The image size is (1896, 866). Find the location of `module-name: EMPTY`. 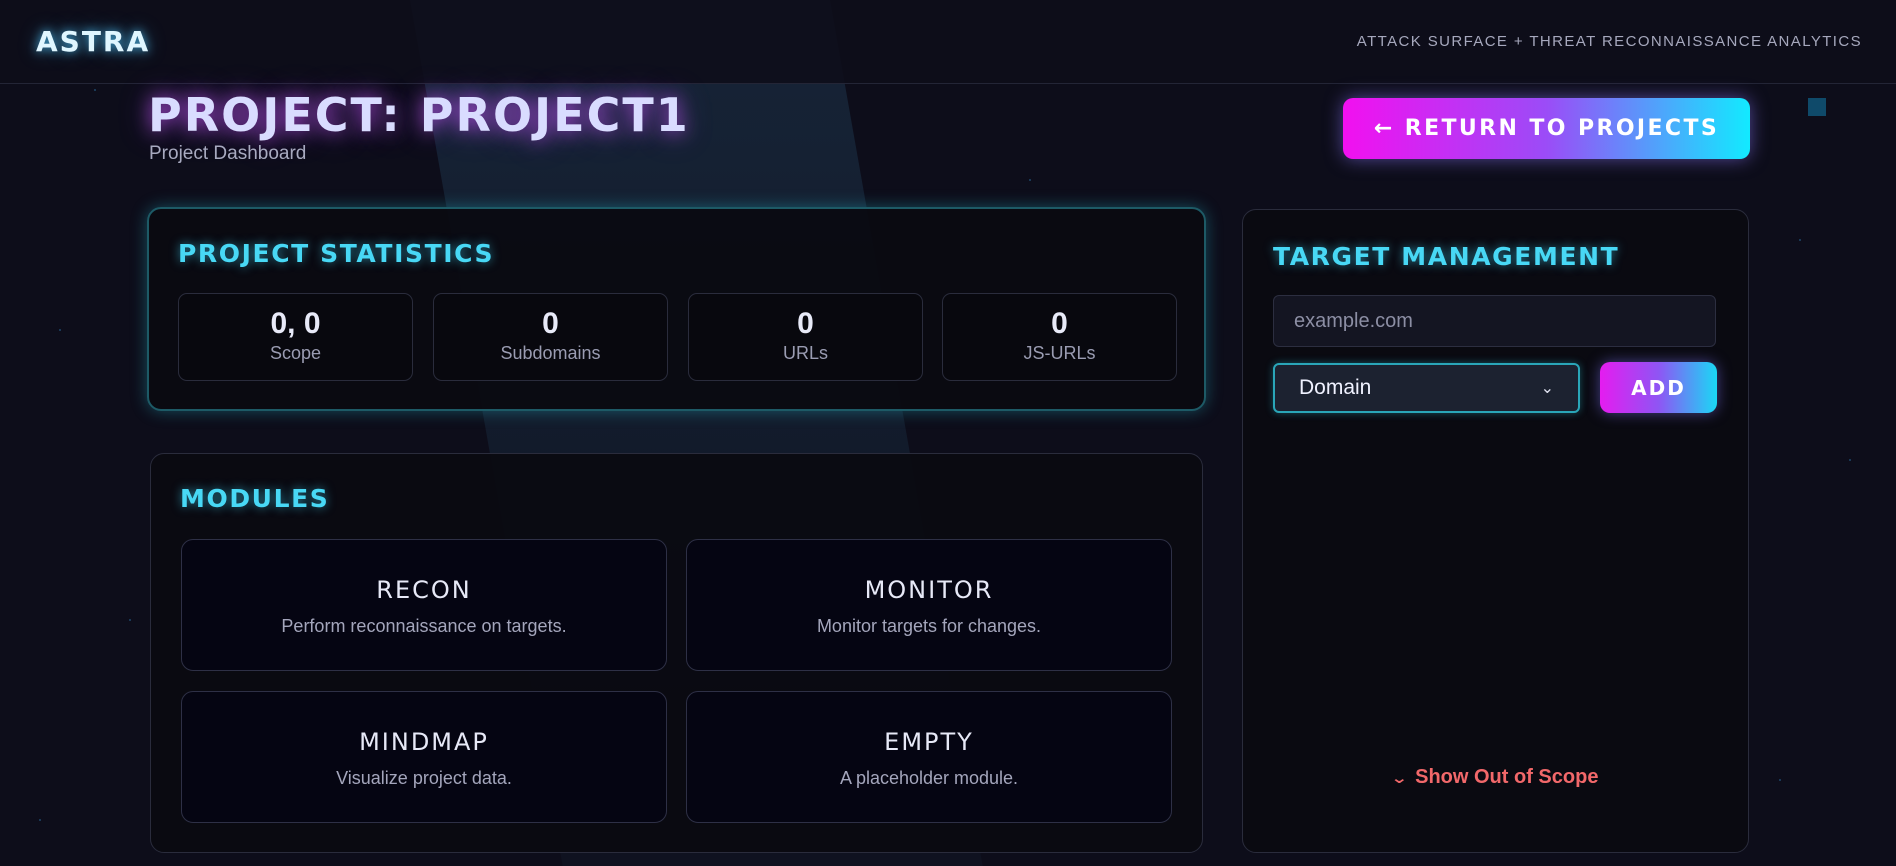

module-name: EMPTY is located at coordinates (929, 742).